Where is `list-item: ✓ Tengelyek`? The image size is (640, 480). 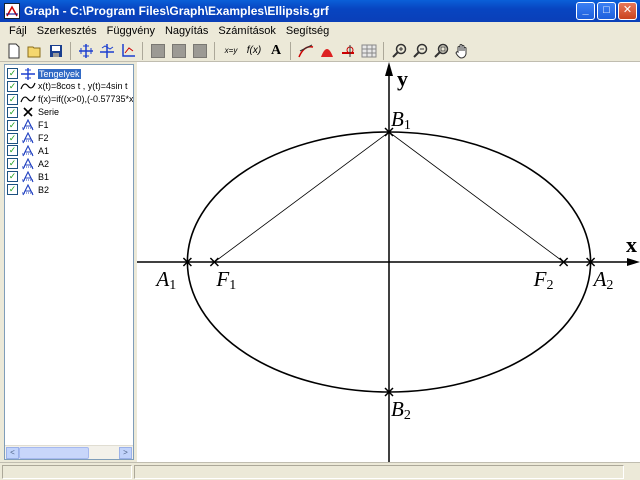
list-item: ✓ Tengelyek is located at coordinates (44, 73).